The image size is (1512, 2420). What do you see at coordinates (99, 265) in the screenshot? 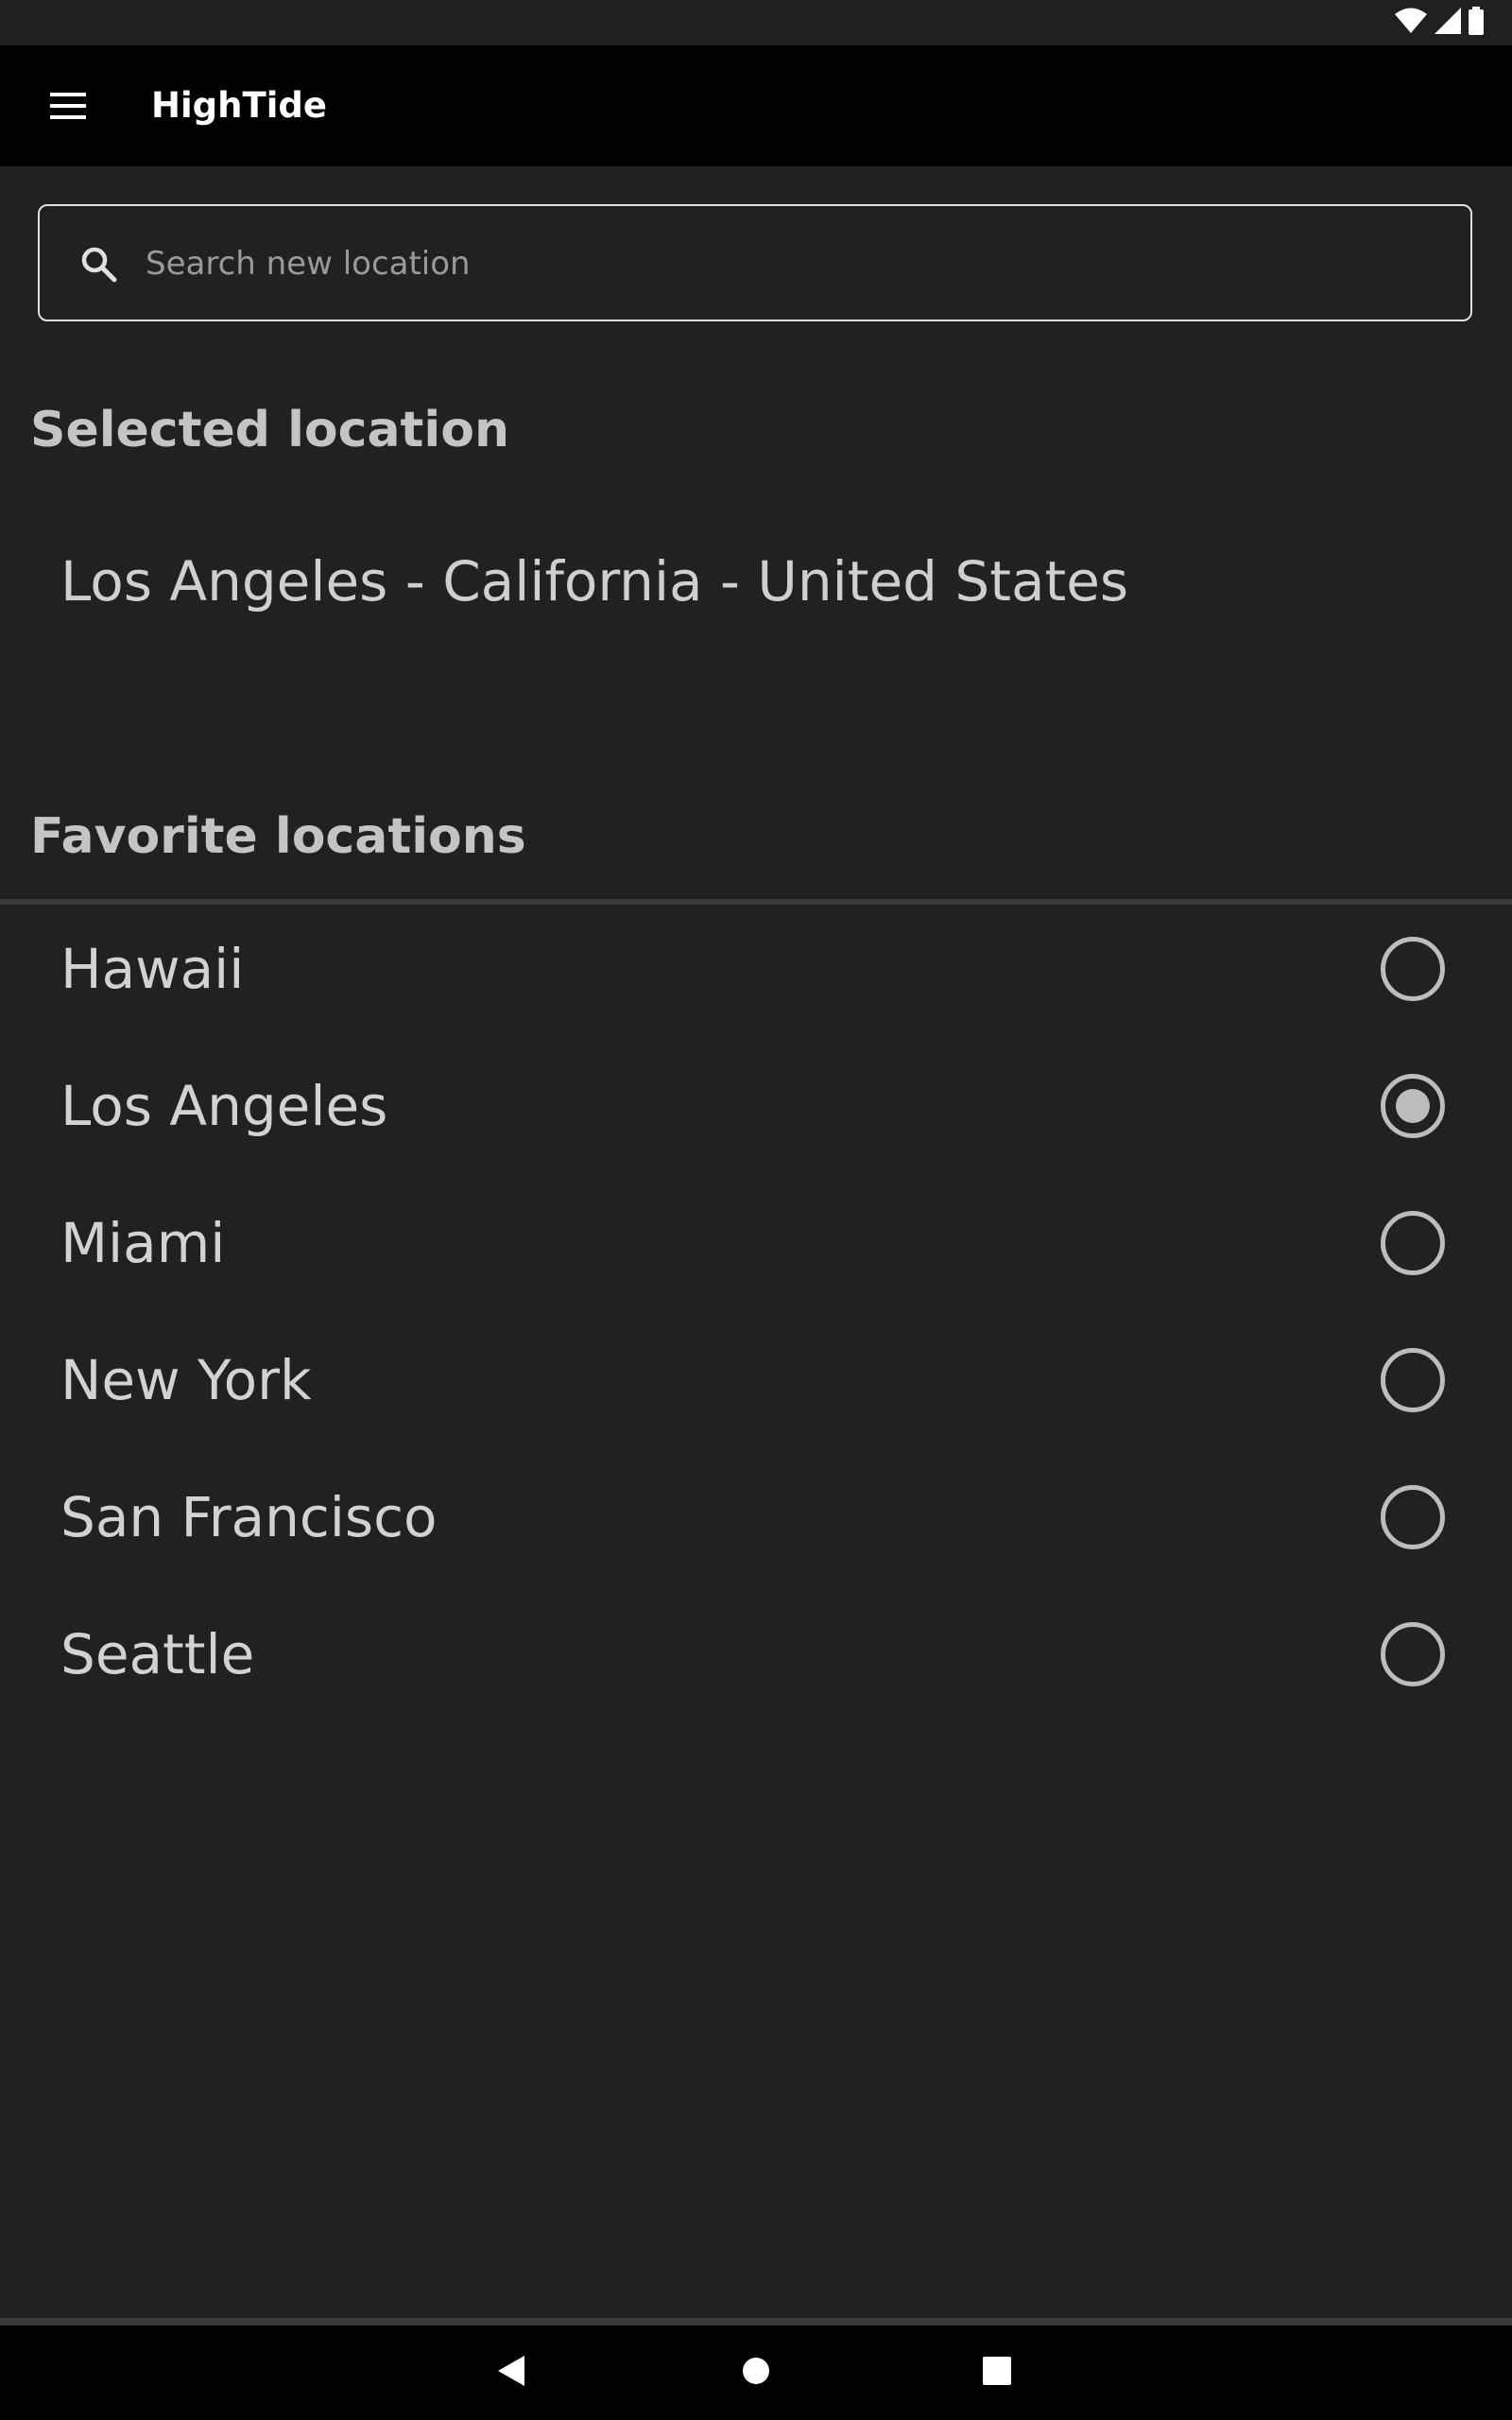
I see `search-icon` at bounding box center [99, 265].